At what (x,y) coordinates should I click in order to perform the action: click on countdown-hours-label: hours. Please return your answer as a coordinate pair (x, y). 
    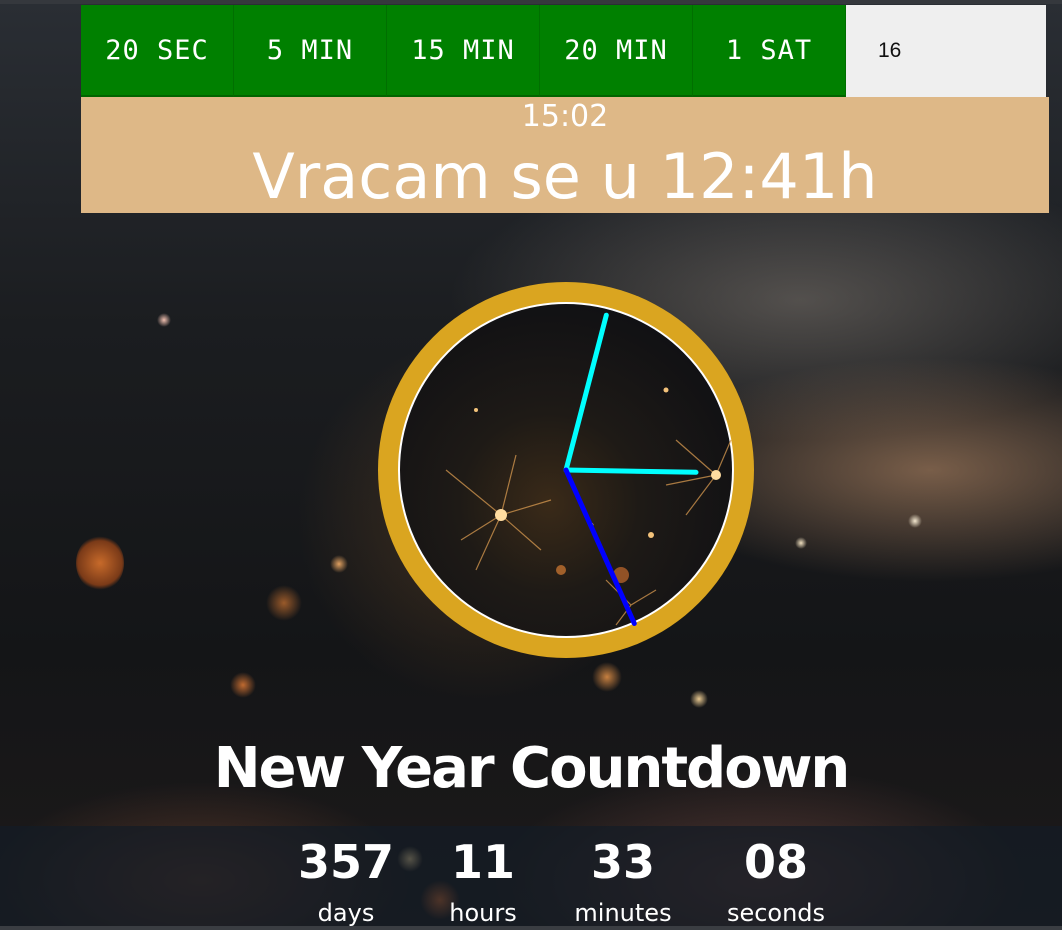
    Looking at the image, I should click on (483, 913).